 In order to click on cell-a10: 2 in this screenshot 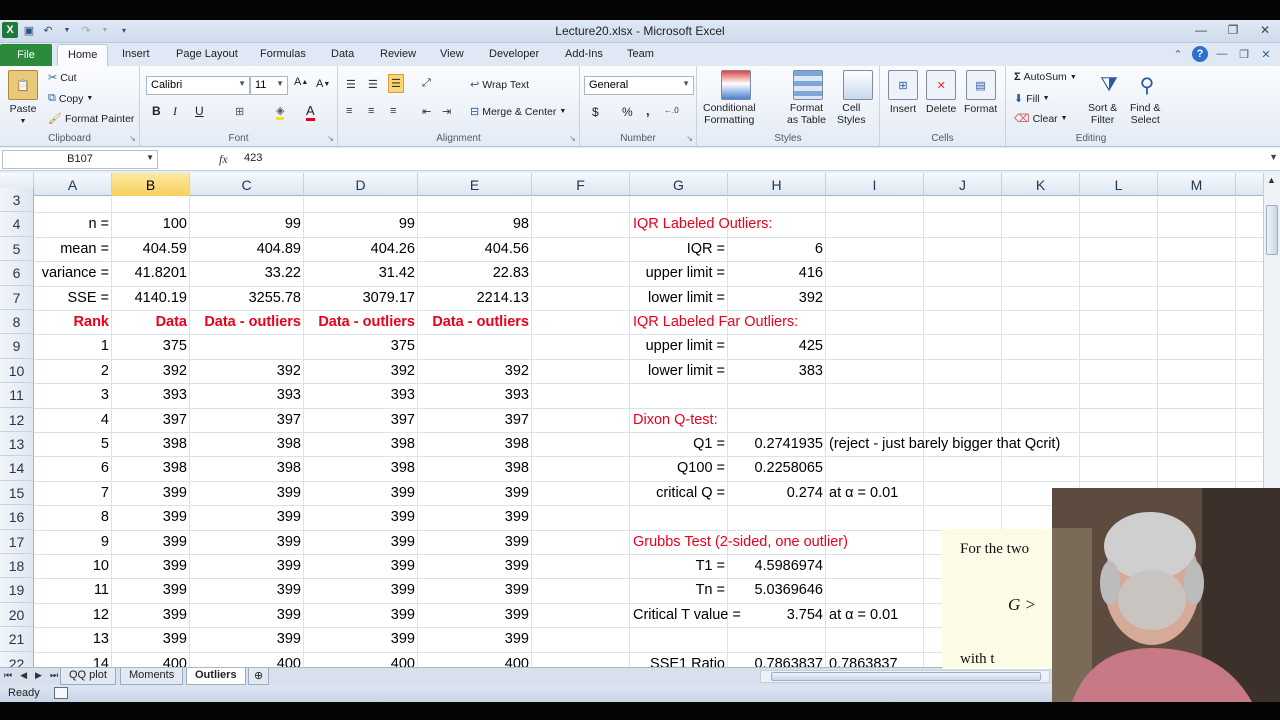, I will do `click(73, 371)`.